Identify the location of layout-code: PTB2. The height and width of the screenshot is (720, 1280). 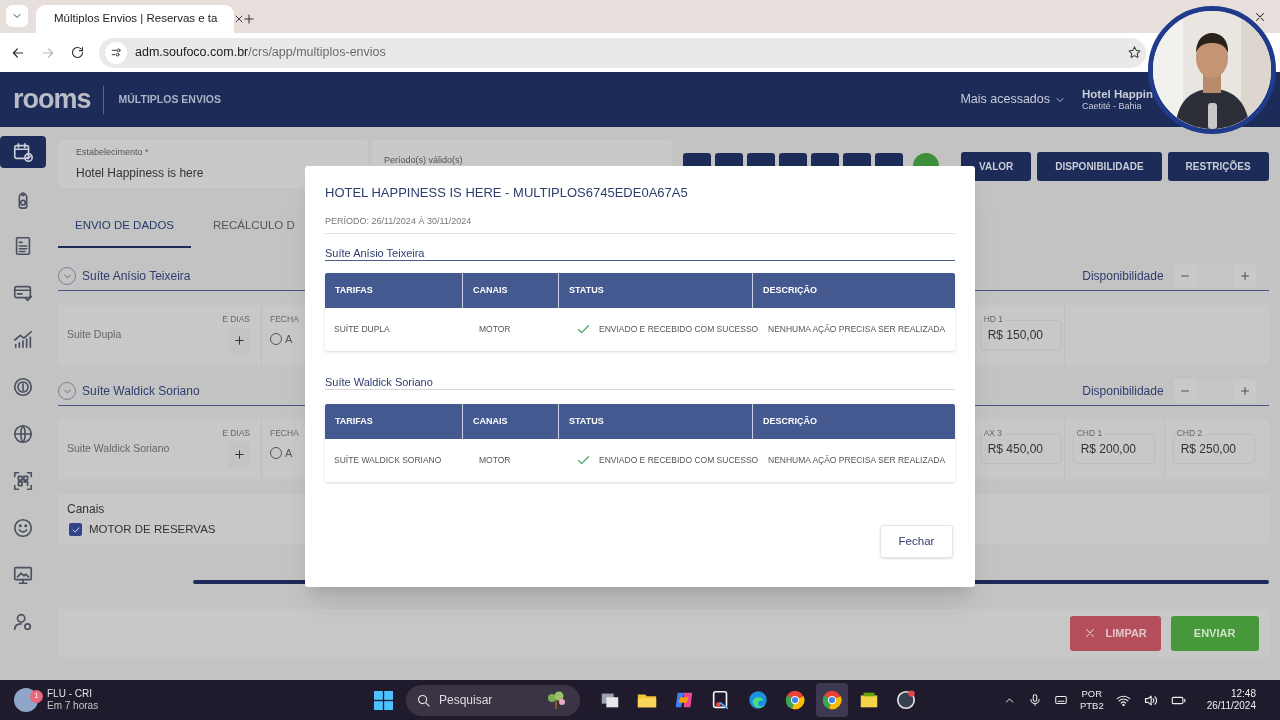
(1091, 706).